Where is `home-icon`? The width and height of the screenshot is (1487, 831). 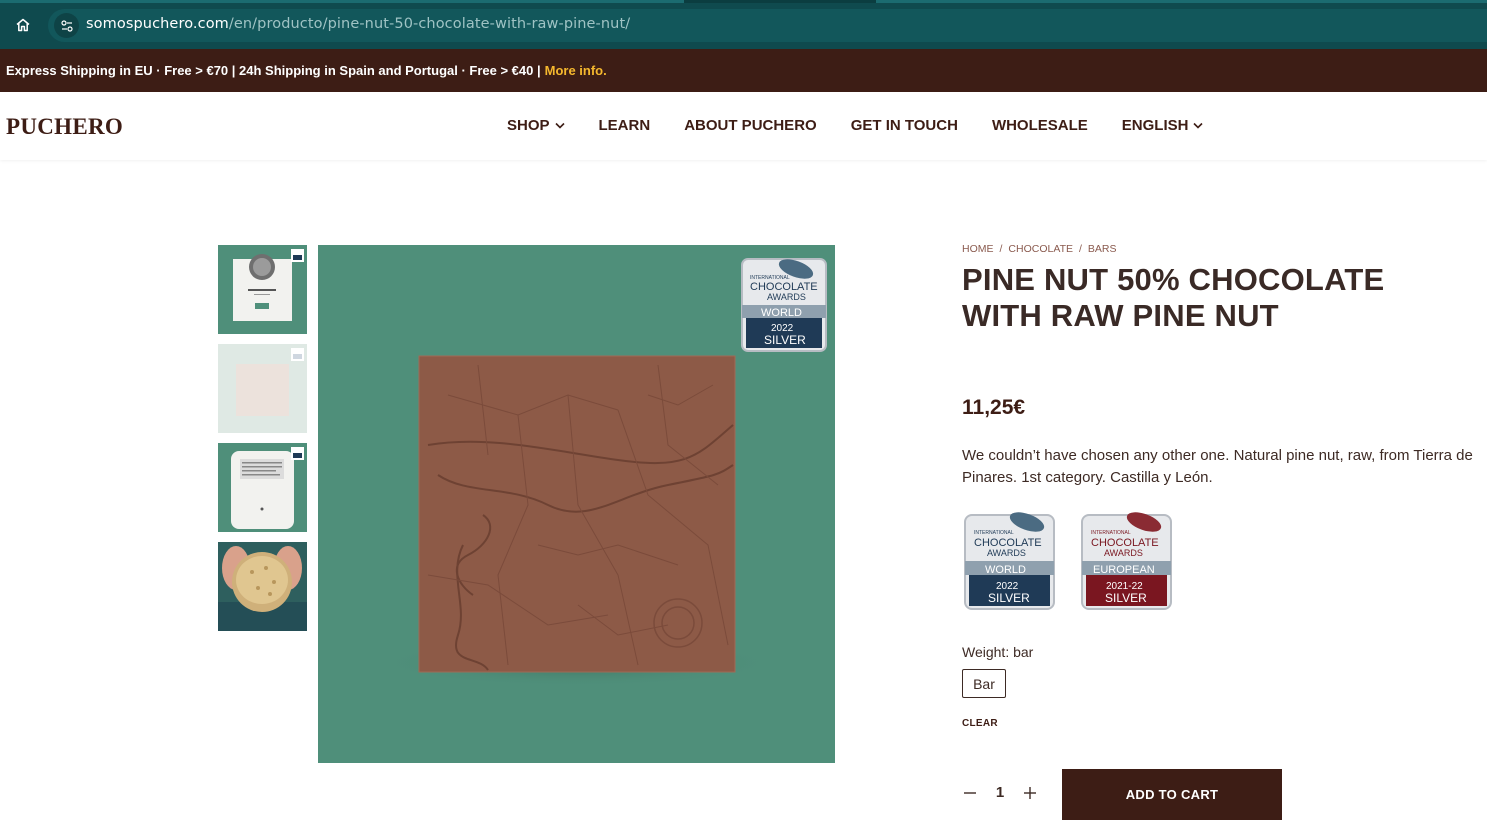 home-icon is located at coordinates (23, 25).